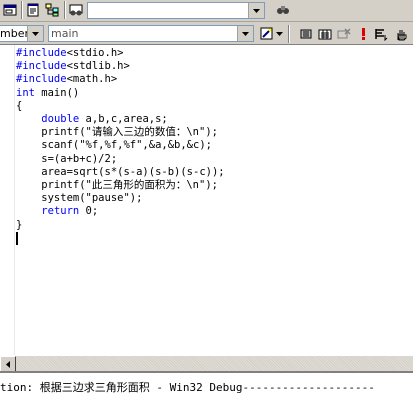  I want to click on code-text: main(), so click(57, 92).